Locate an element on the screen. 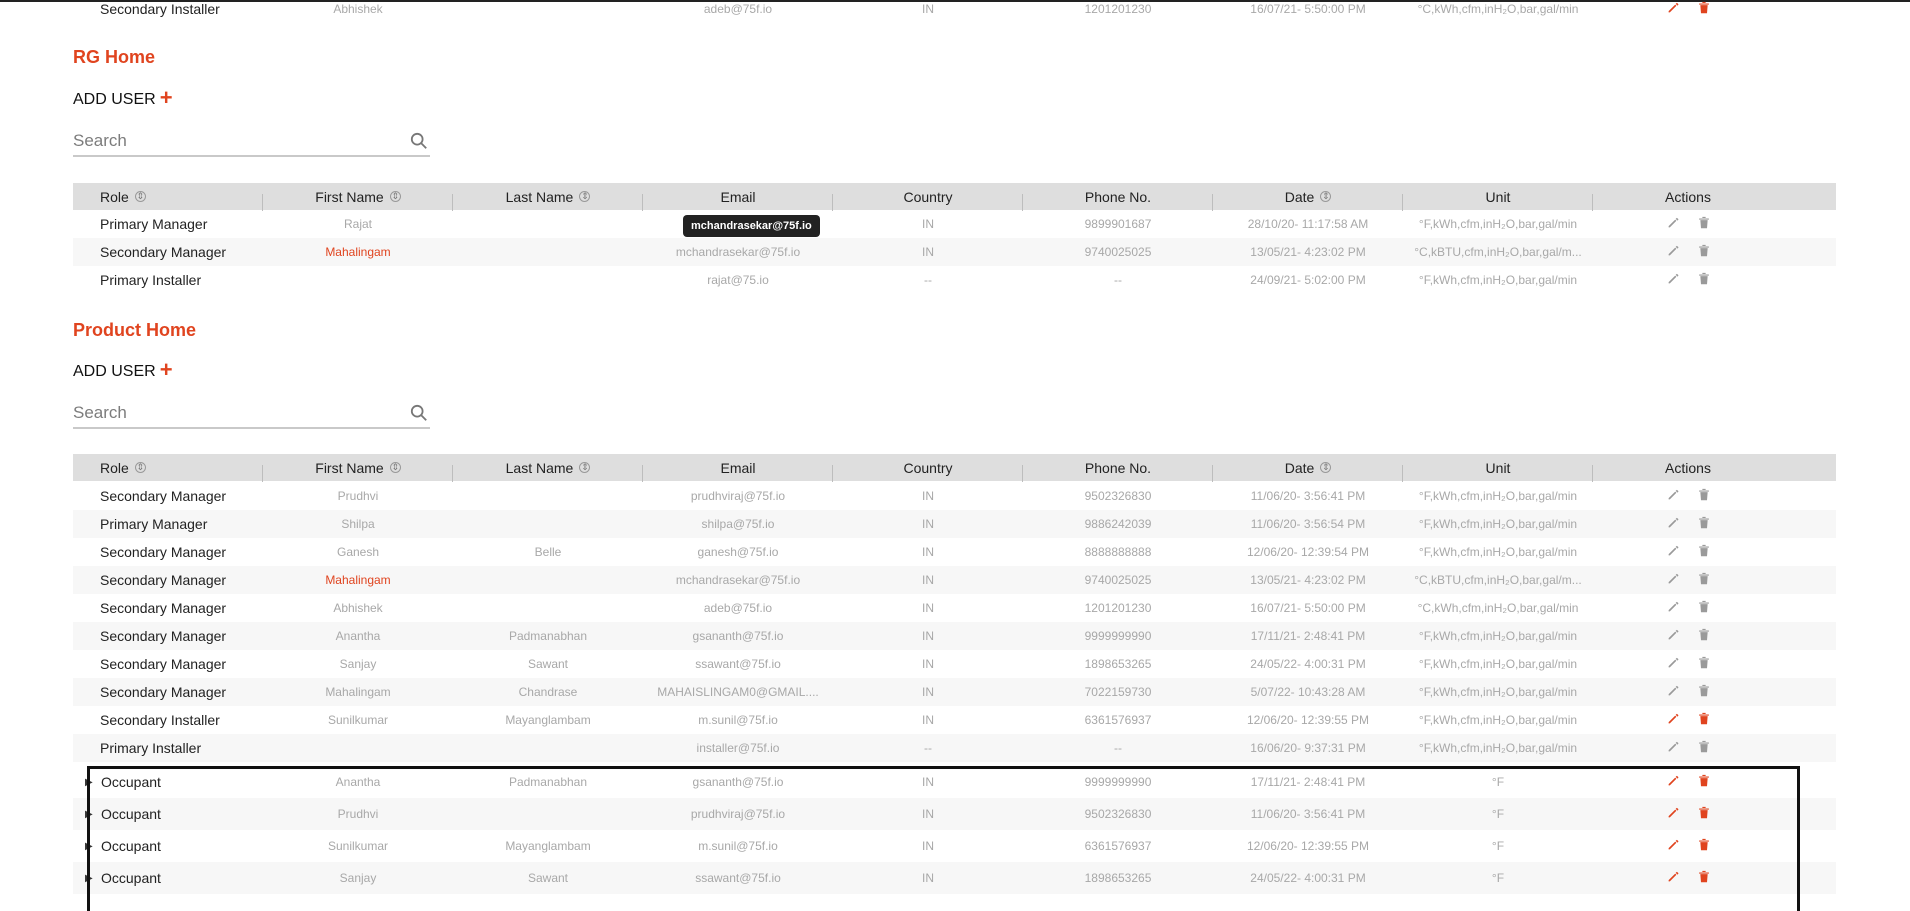  search-bar is located at coordinates (251, 142).